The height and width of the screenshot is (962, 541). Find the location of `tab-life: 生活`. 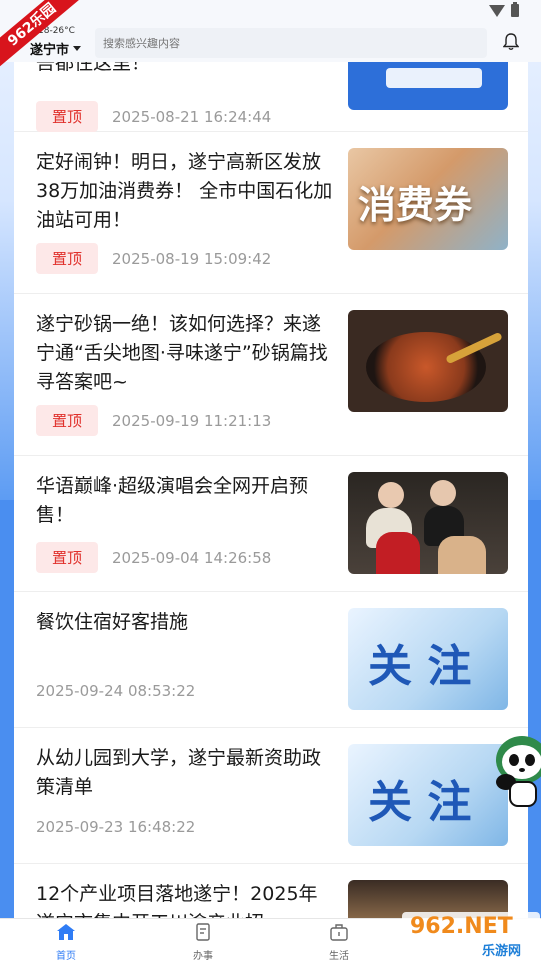

tab-life: 生活 is located at coordinates (339, 942).